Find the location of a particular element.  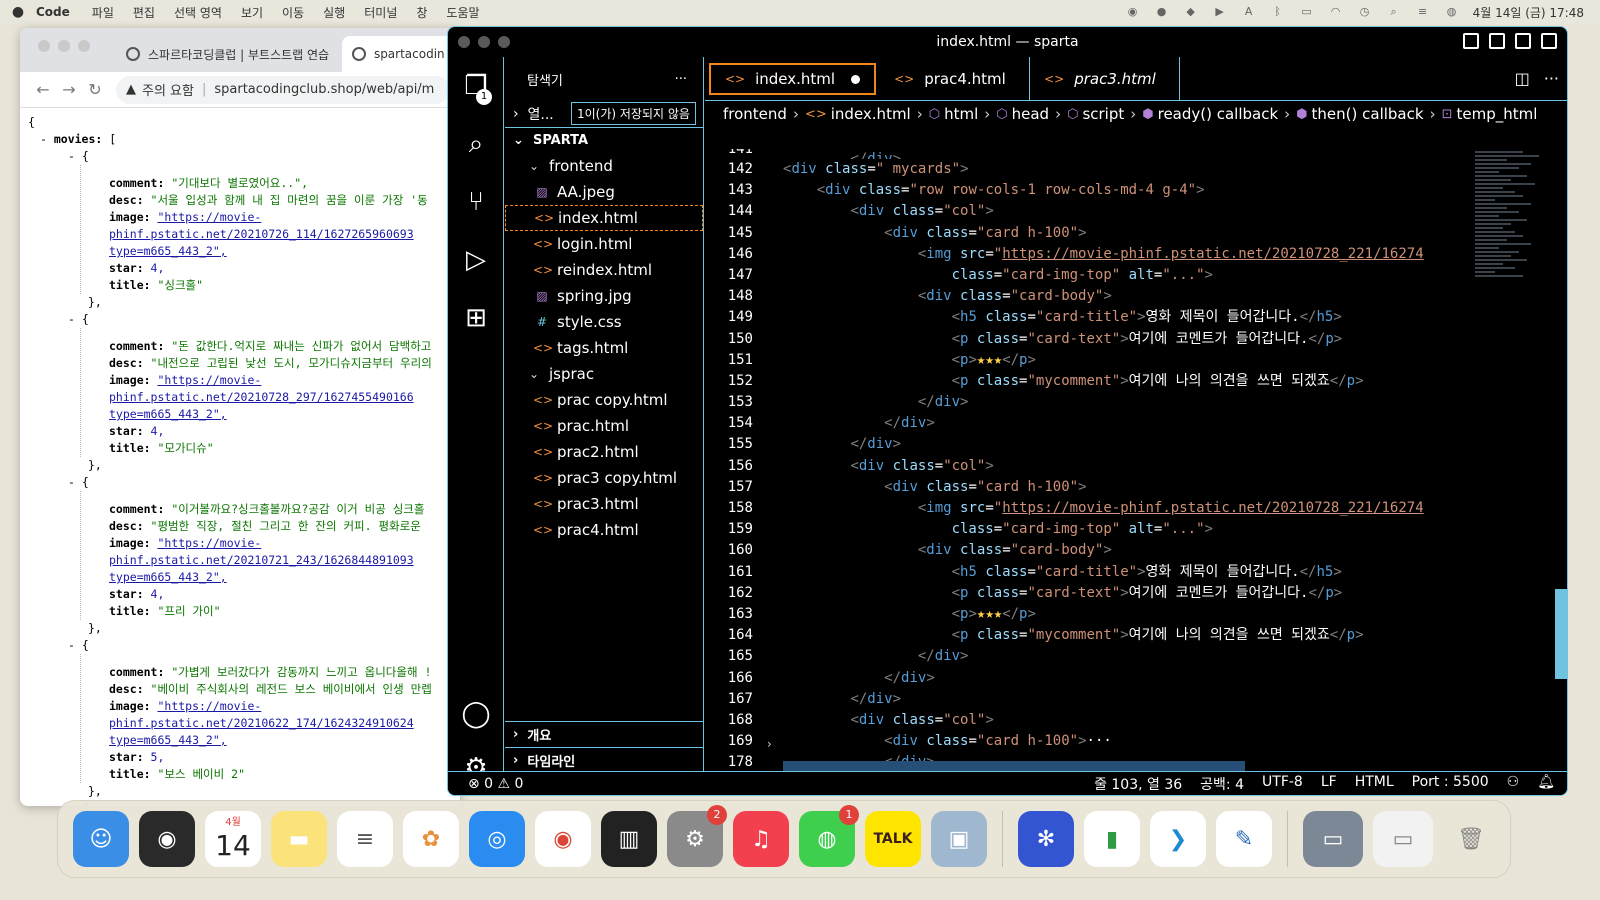

menu-run: 실행 is located at coordinates (334, 12).